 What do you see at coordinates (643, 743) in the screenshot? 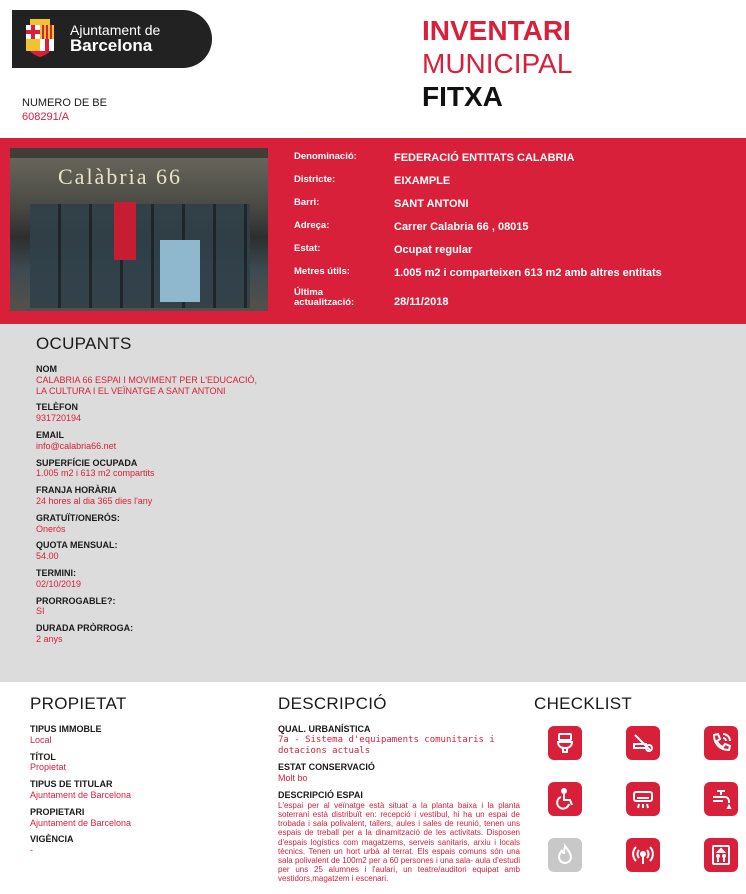
I see `no-smoking-icon` at bounding box center [643, 743].